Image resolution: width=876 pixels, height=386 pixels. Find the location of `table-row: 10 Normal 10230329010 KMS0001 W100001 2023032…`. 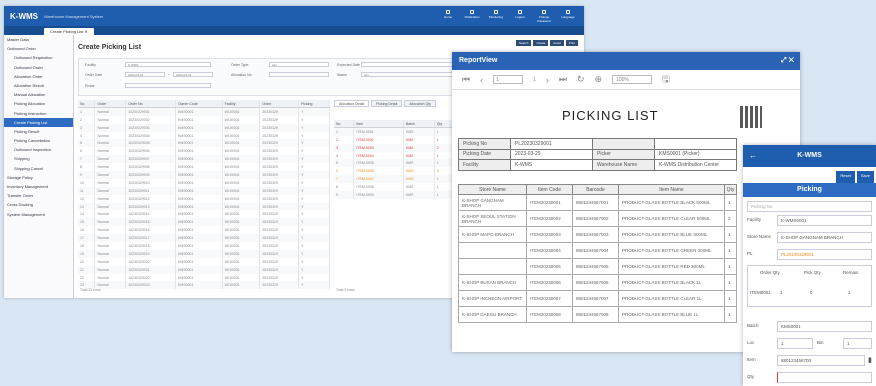

table-row: 10 Normal 10230329010 KMS0001 W100001 2023032… is located at coordinates (204, 182).